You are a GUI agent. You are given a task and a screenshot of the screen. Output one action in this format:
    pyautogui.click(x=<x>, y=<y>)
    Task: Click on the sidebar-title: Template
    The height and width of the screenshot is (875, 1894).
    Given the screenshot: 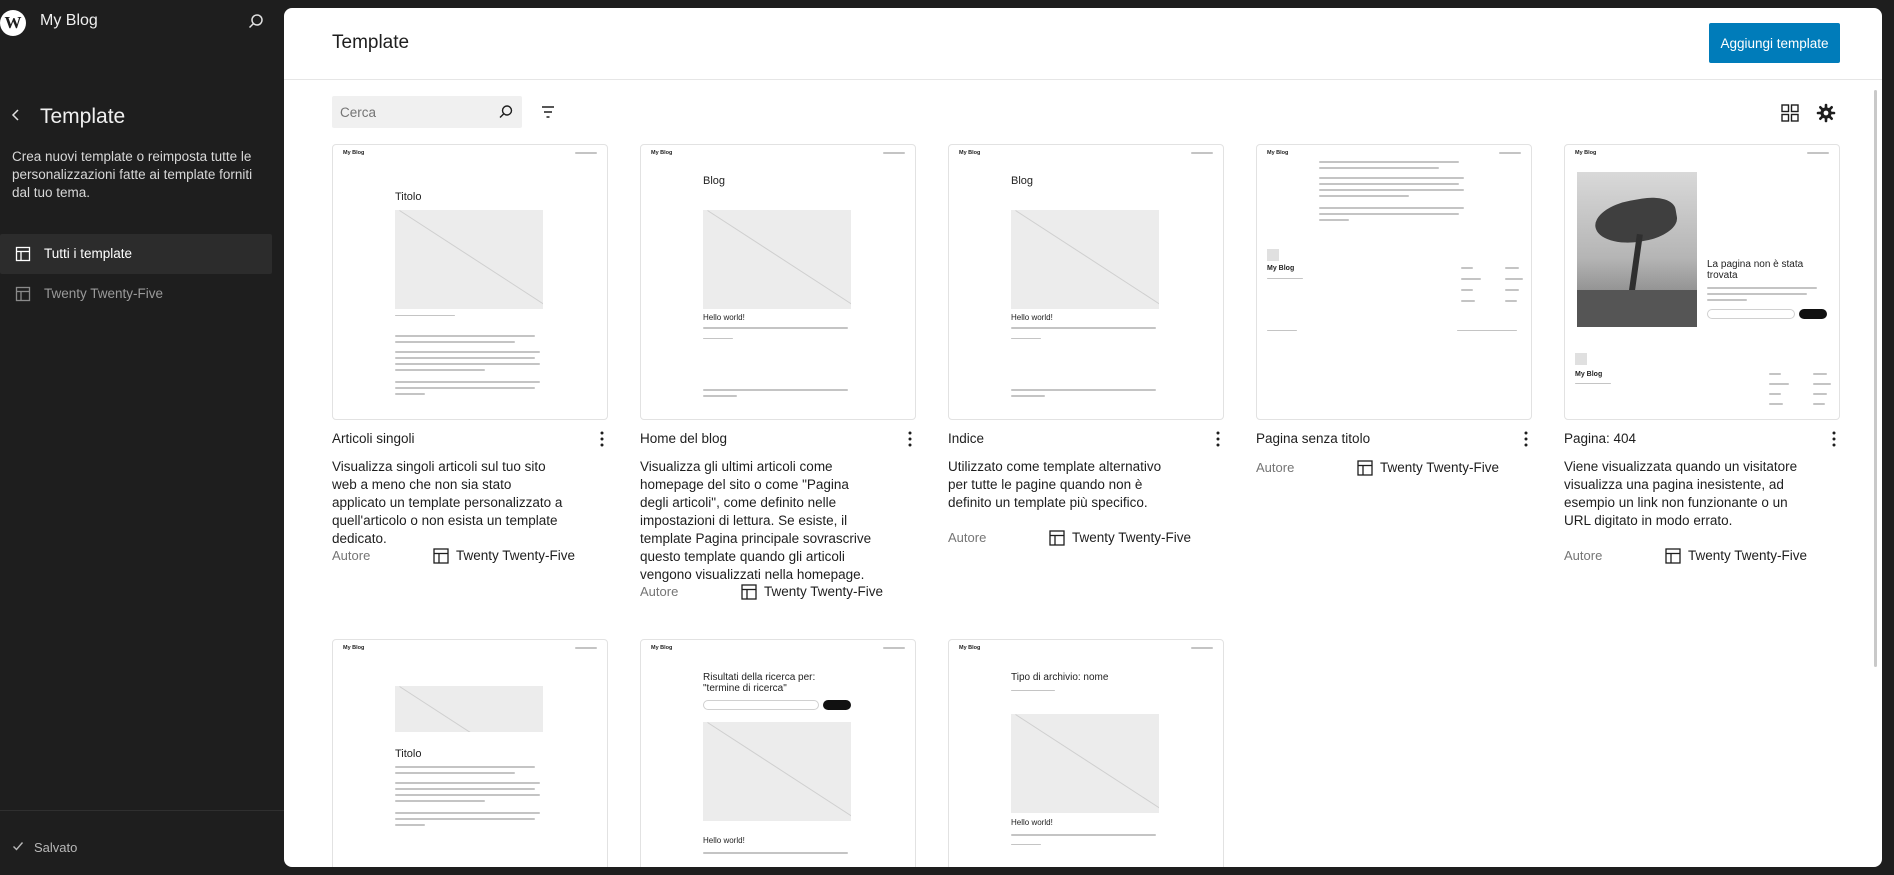 What is the action you would take?
    pyautogui.click(x=83, y=116)
    